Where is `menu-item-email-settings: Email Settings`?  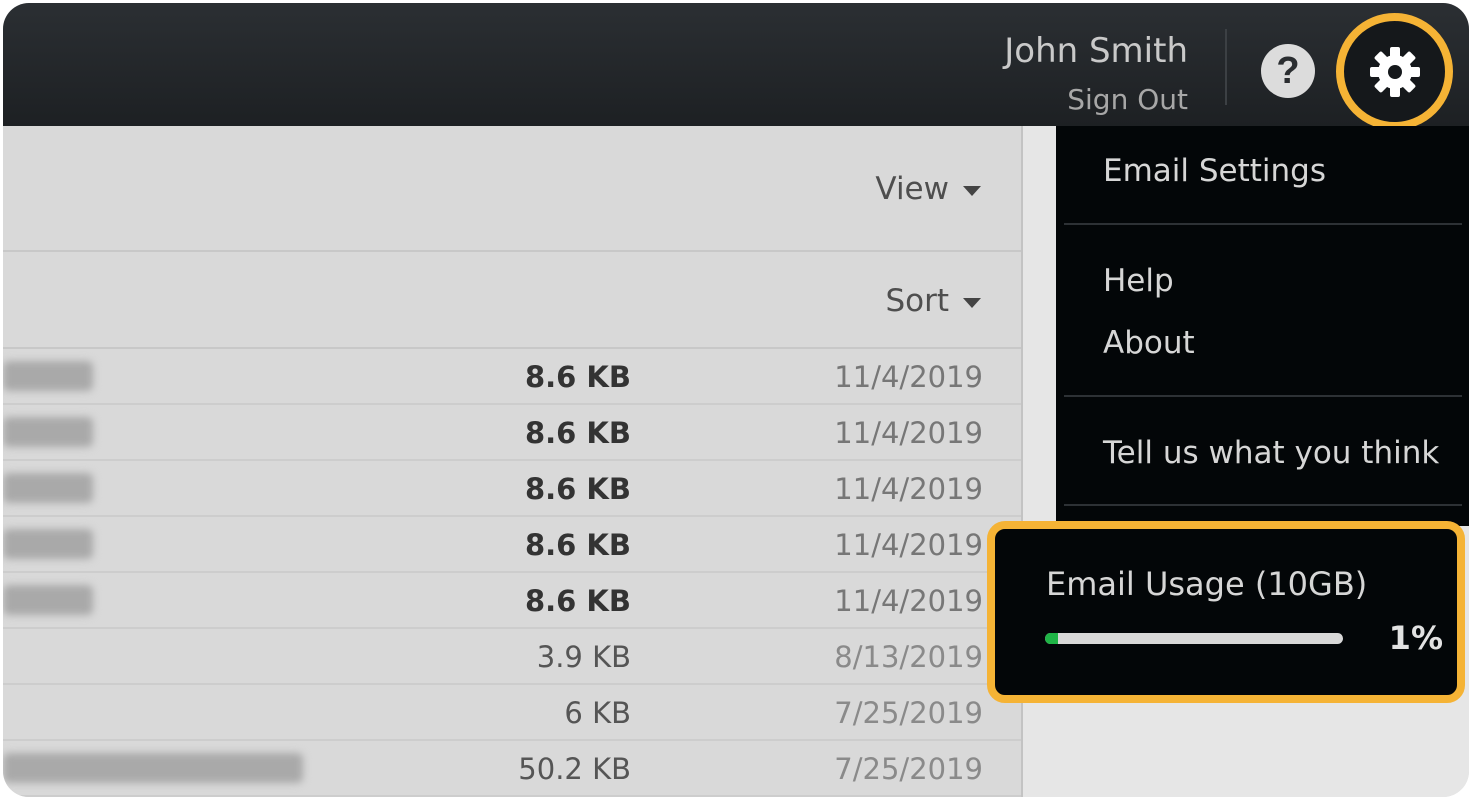 menu-item-email-settings: Email Settings is located at coordinates (1214, 171).